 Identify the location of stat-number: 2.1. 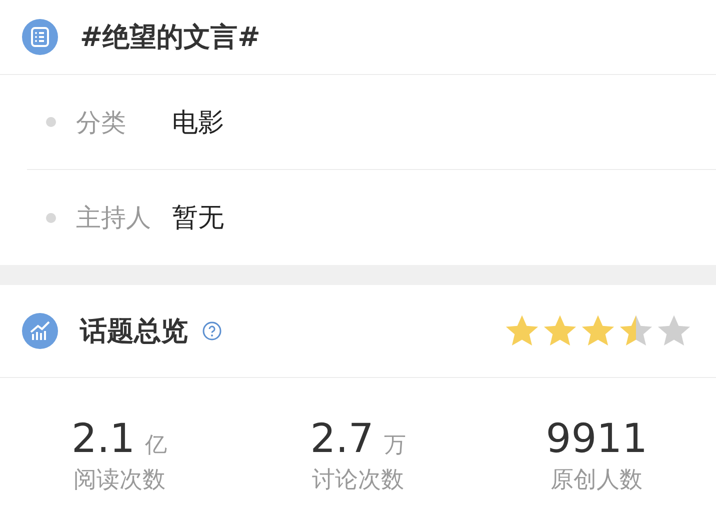
(104, 439).